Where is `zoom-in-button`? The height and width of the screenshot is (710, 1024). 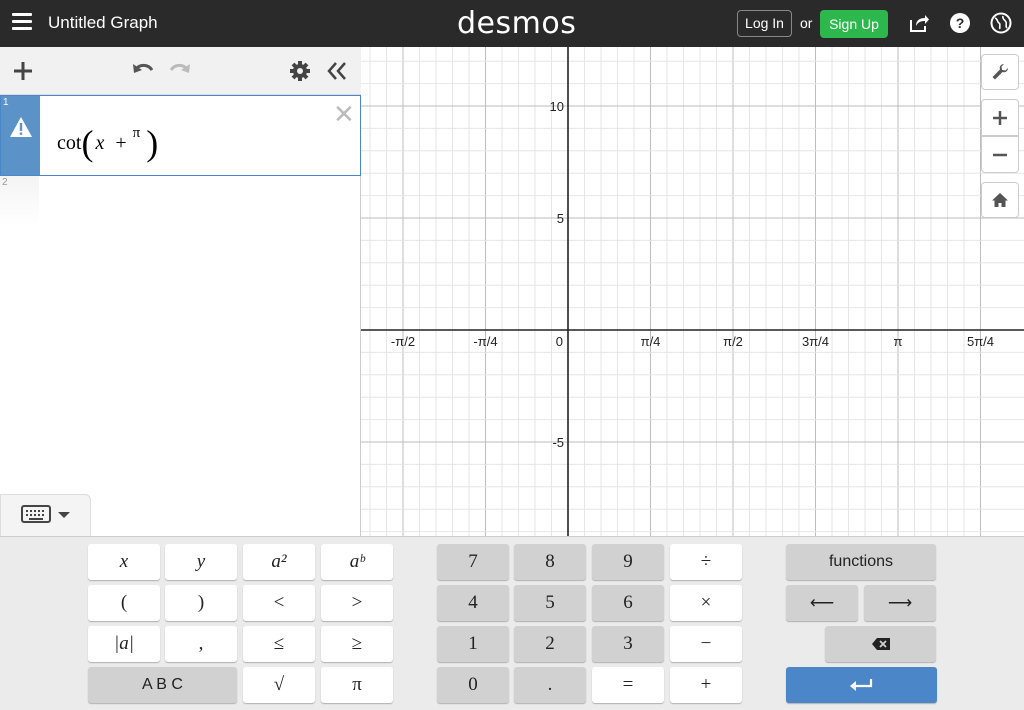 zoom-in-button is located at coordinates (1000, 117).